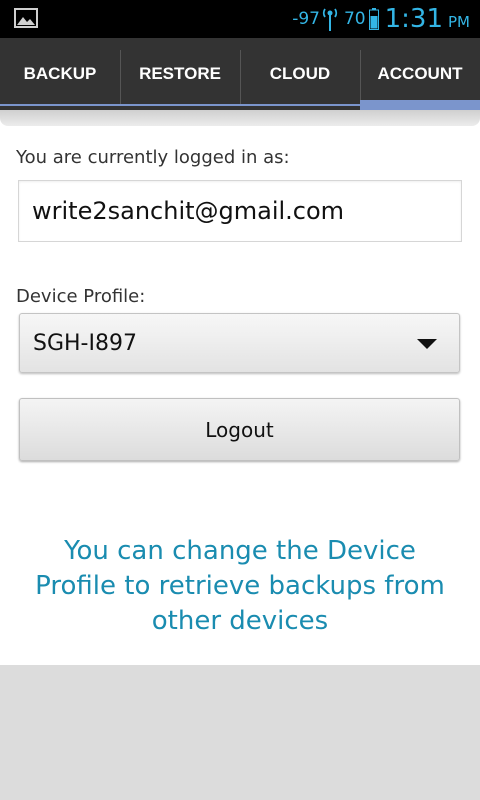 Image resolution: width=480 pixels, height=800 pixels. I want to click on signal-antenna-icon, so click(330, 19).